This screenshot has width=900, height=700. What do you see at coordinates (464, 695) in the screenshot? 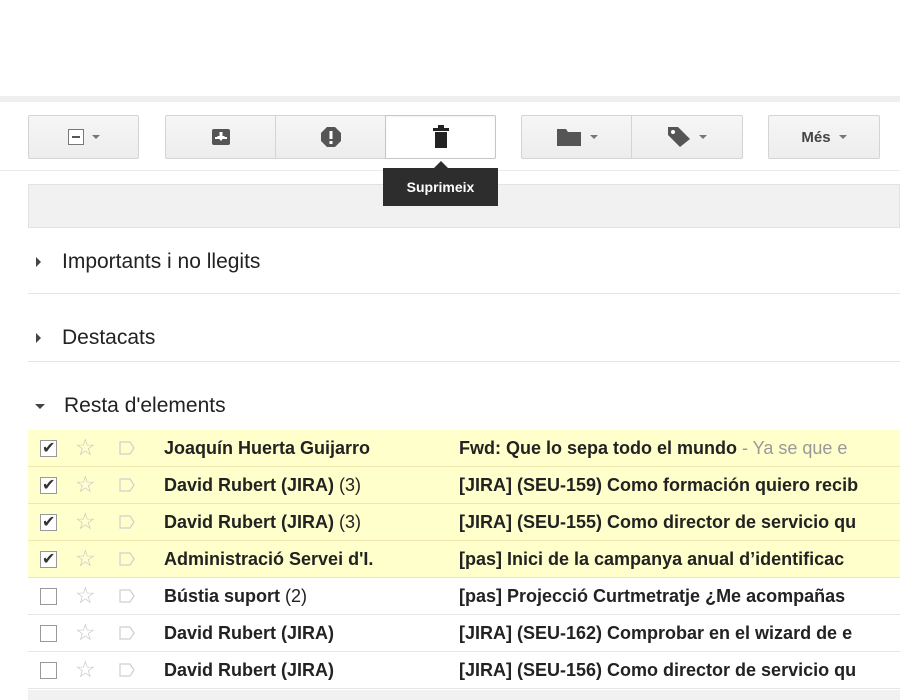
I see `next-row-partial` at bounding box center [464, 695].